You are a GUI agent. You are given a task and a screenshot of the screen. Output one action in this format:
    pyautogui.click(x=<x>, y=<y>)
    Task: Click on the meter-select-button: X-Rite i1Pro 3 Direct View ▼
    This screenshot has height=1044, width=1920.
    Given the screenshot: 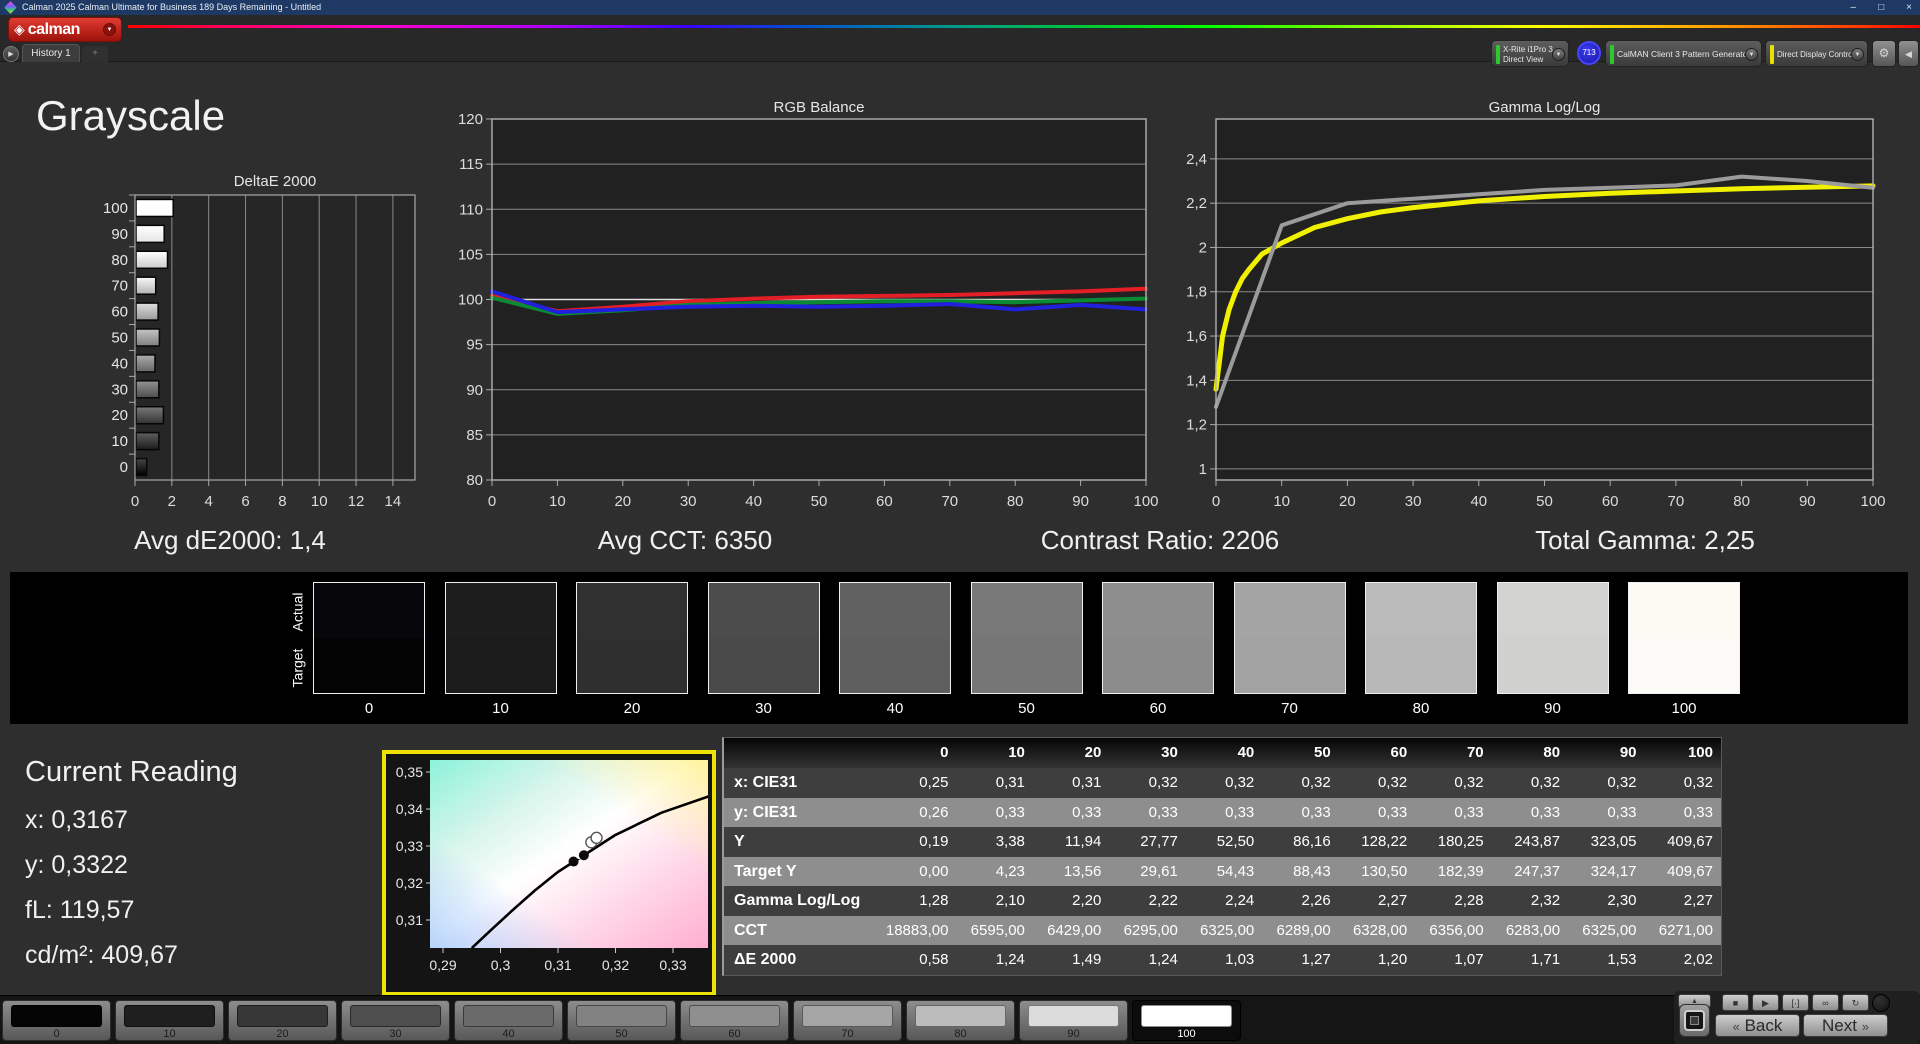 What is the action you would take?
    pyautogui.click(x=1530, y=53)
    